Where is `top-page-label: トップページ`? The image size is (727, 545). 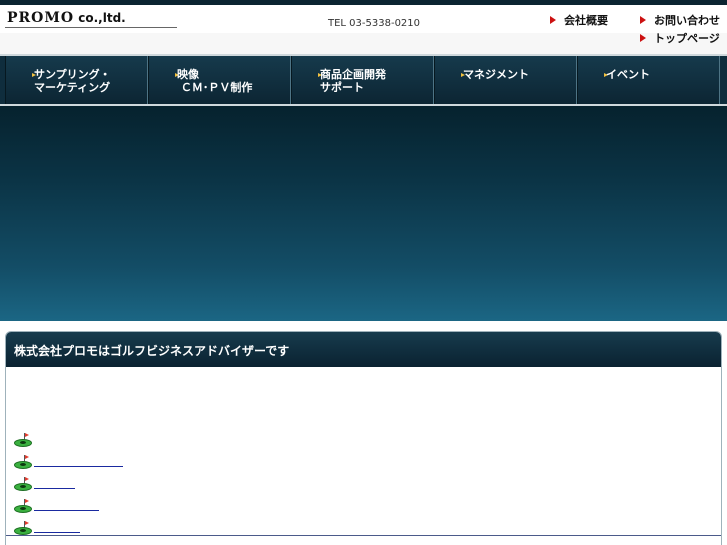 top-page-label: トップページ is located at coordinates (687, 38).